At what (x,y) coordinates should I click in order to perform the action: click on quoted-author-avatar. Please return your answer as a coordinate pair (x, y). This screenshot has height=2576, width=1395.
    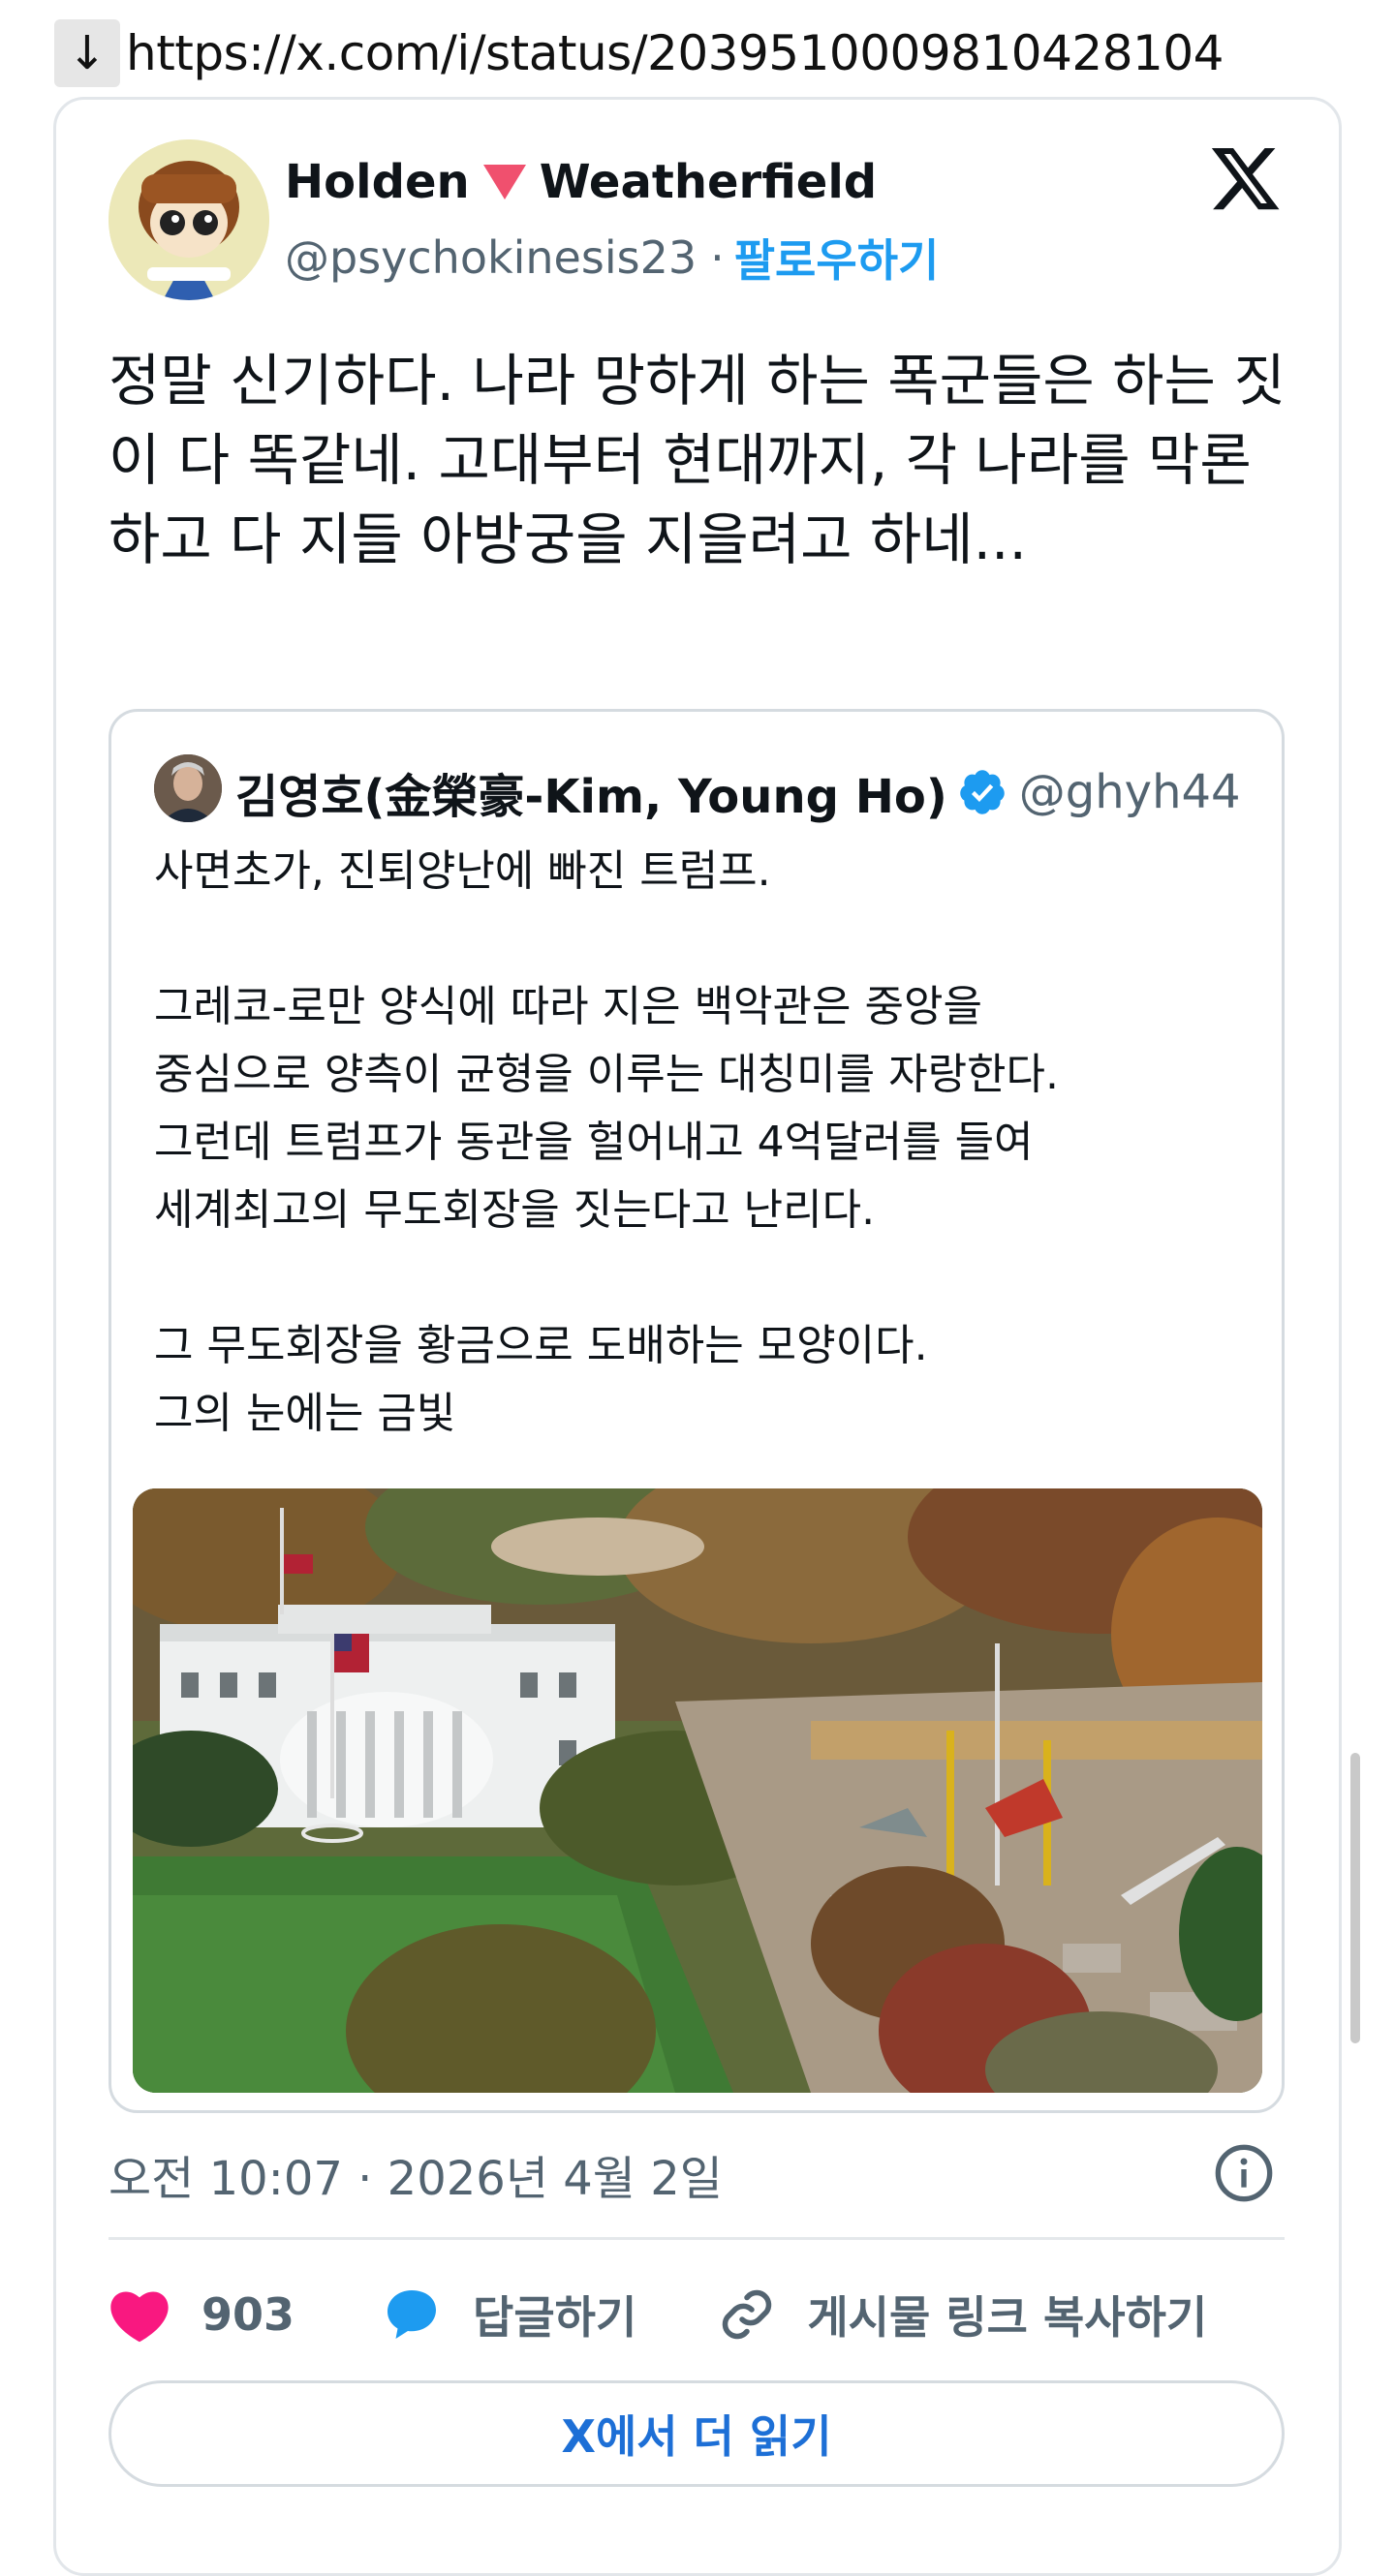
    Looking at the image, I should click on (188, 788).